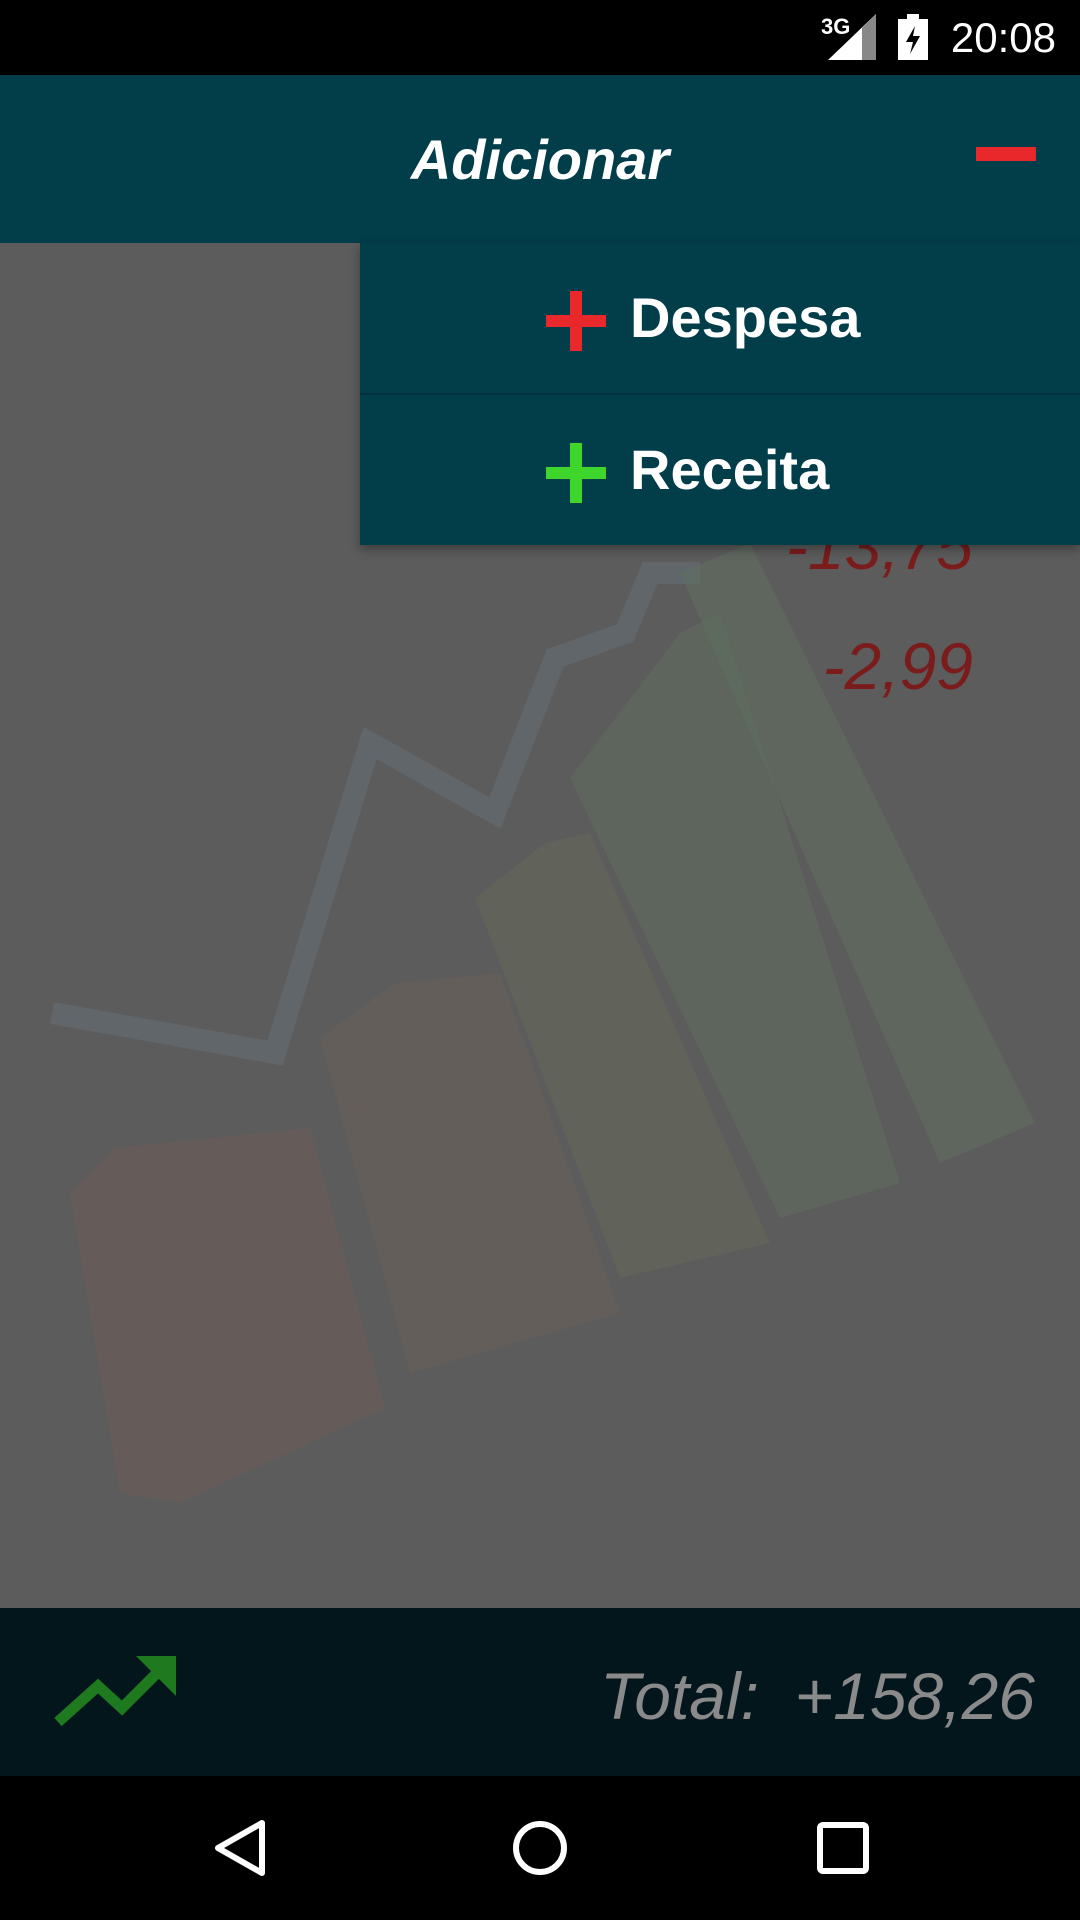 The width and height of the screenshot is (1080, 1920). What do you see at coordinates (540, 37) in the screenshot?
I see `status-bar: 3G 20:08` at bounding box center [540, 37].